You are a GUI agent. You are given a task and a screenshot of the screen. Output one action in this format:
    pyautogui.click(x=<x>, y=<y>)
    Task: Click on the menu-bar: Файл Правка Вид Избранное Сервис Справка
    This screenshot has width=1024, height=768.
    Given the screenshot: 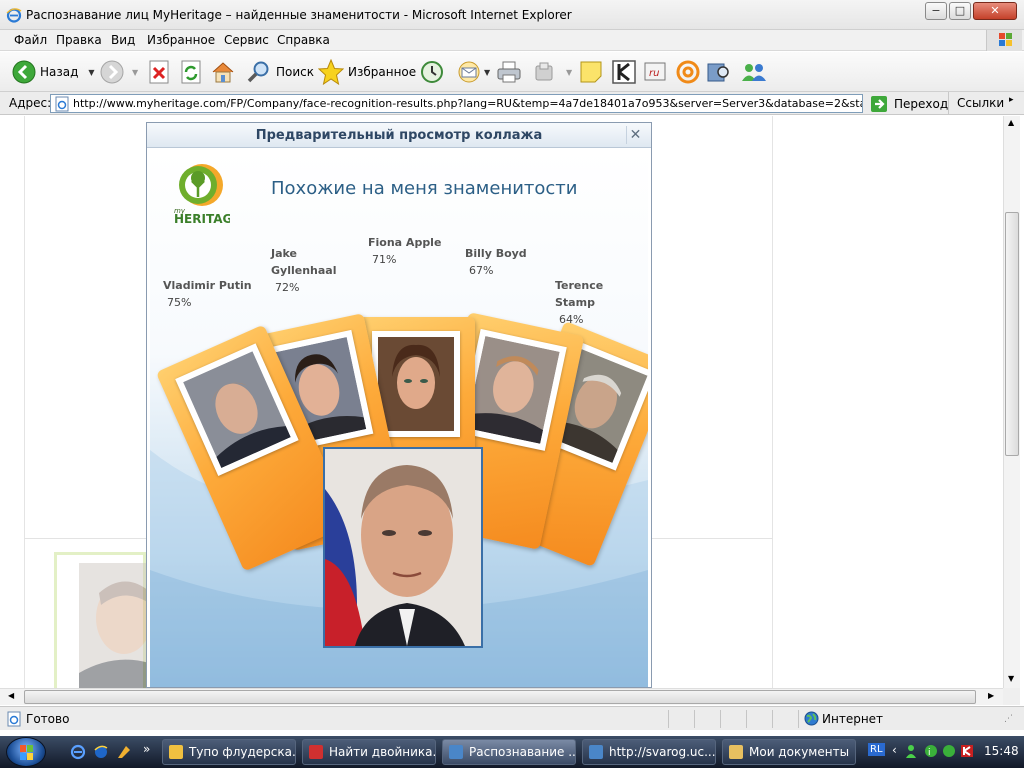 What is the action you would take?
    pyautogui.click(x=512, y=40)
    